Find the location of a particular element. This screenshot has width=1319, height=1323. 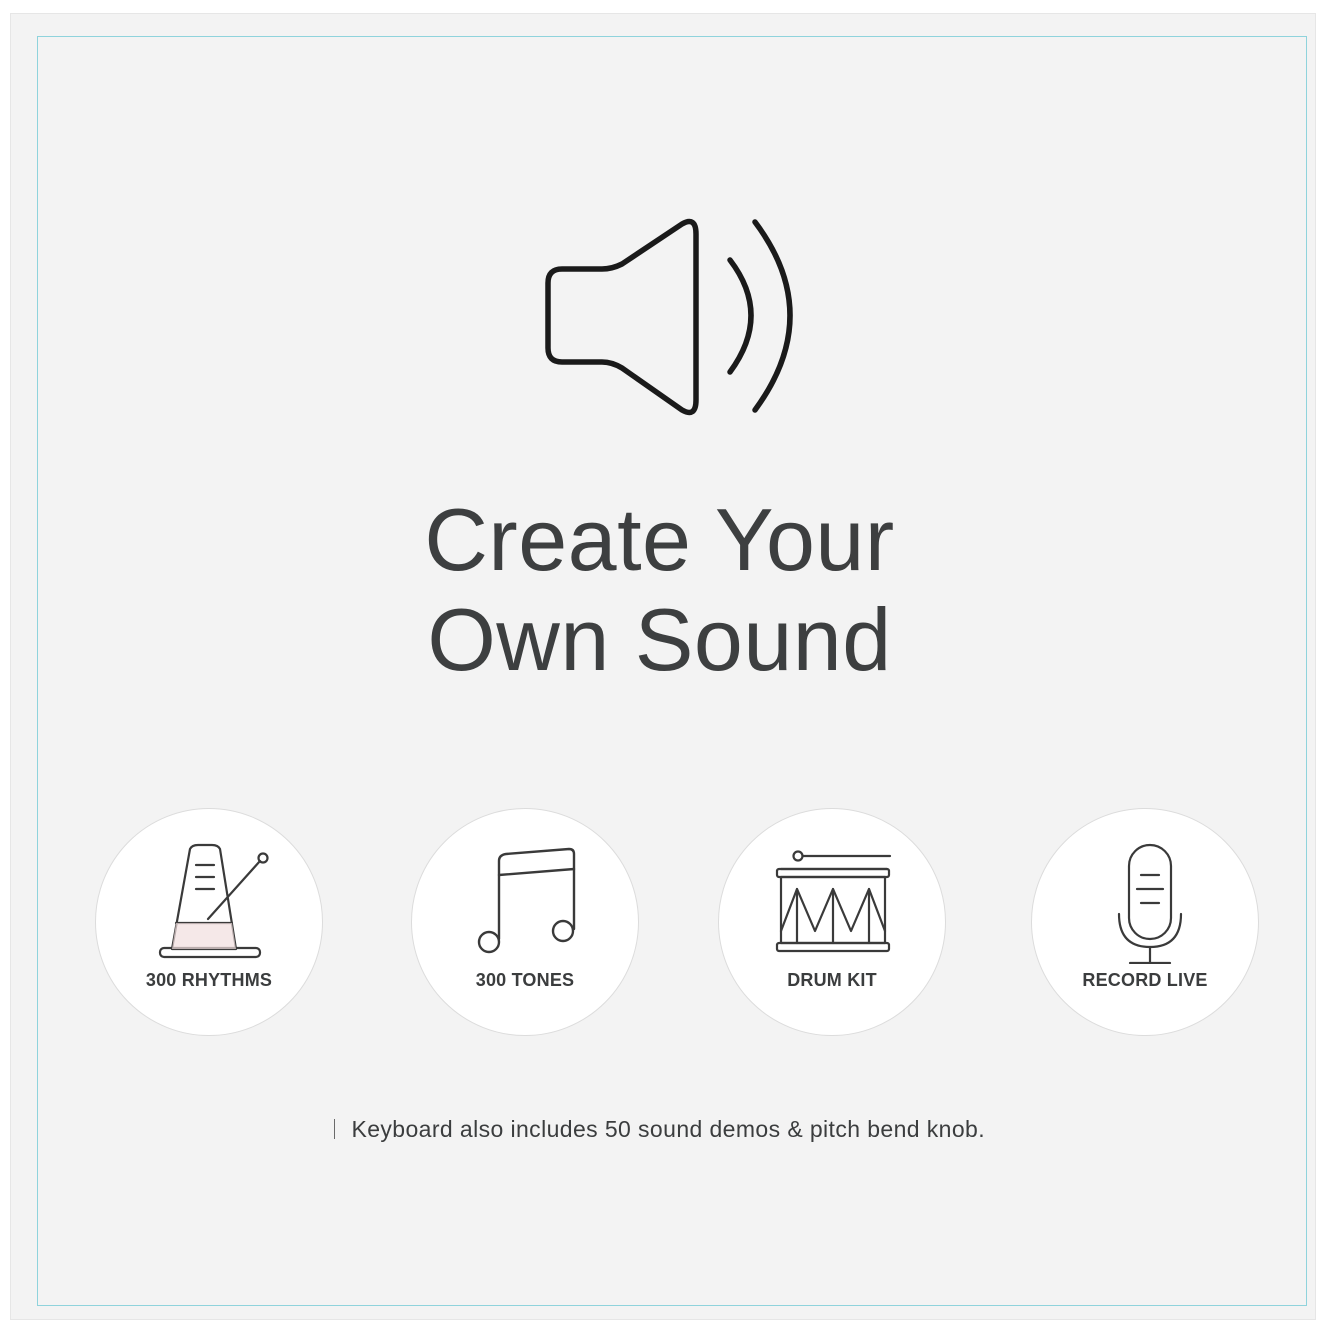

speaker-volume-icon is located at coordinates (669, 317).